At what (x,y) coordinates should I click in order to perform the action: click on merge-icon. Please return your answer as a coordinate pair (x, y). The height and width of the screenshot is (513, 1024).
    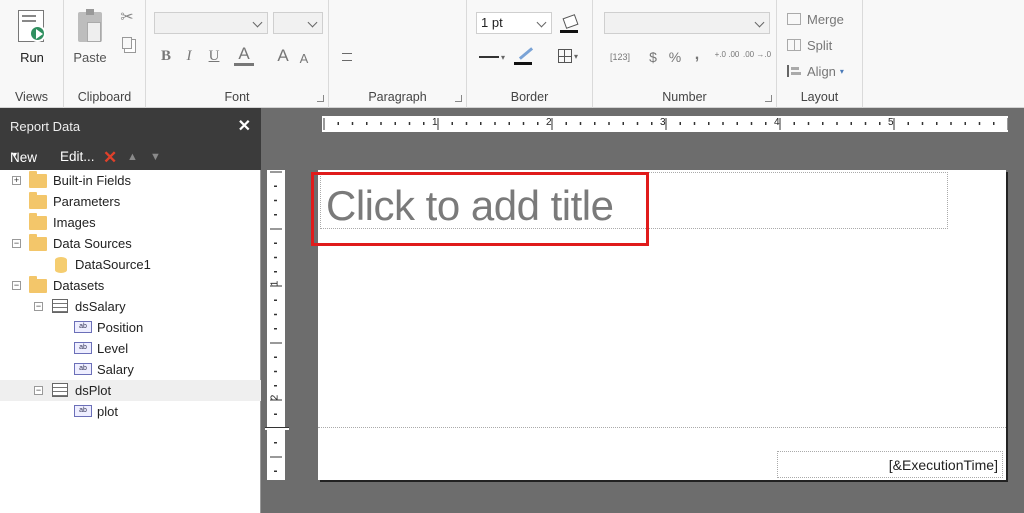
    Looking at the image, I should click on (794, 19).